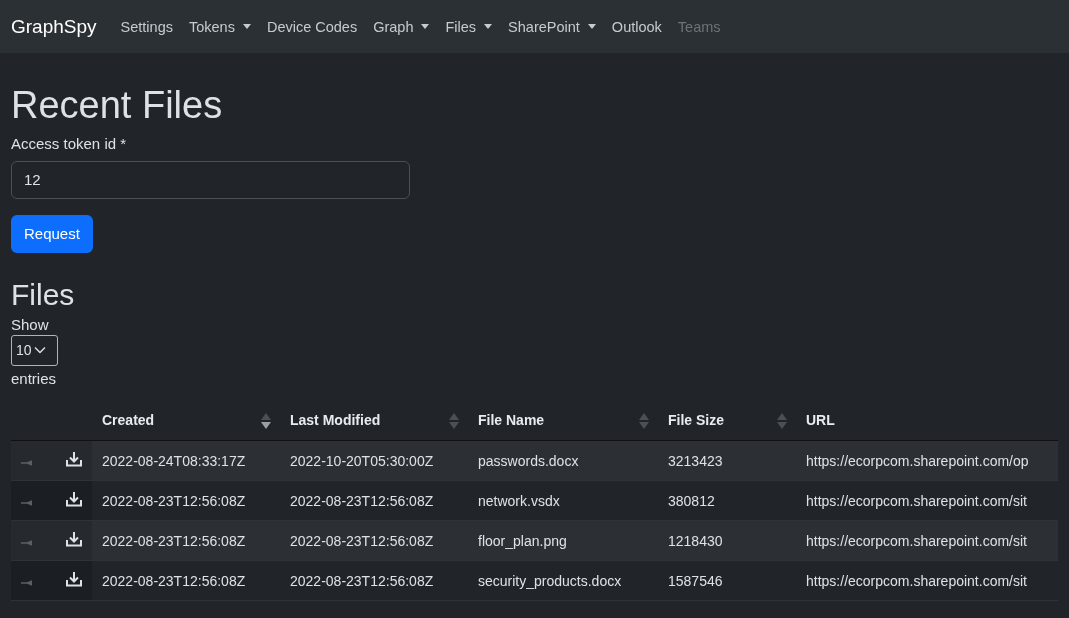 This screenshot has width=1069, height=618. What do you see at coordinates (374, 460) in the screenshot?
I see `table-cell: 2022-10-20T05:30:00Z` at bounding box center [374, 460].